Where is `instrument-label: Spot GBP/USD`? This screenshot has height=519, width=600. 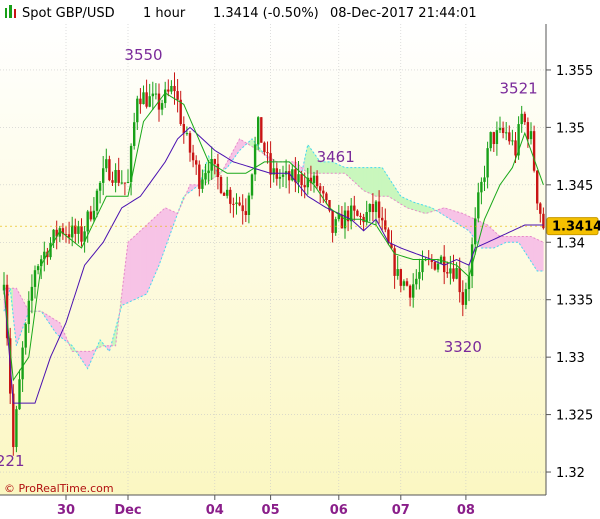 instrument-label: Spot GBP/USD is located at coordinates (68, 13).